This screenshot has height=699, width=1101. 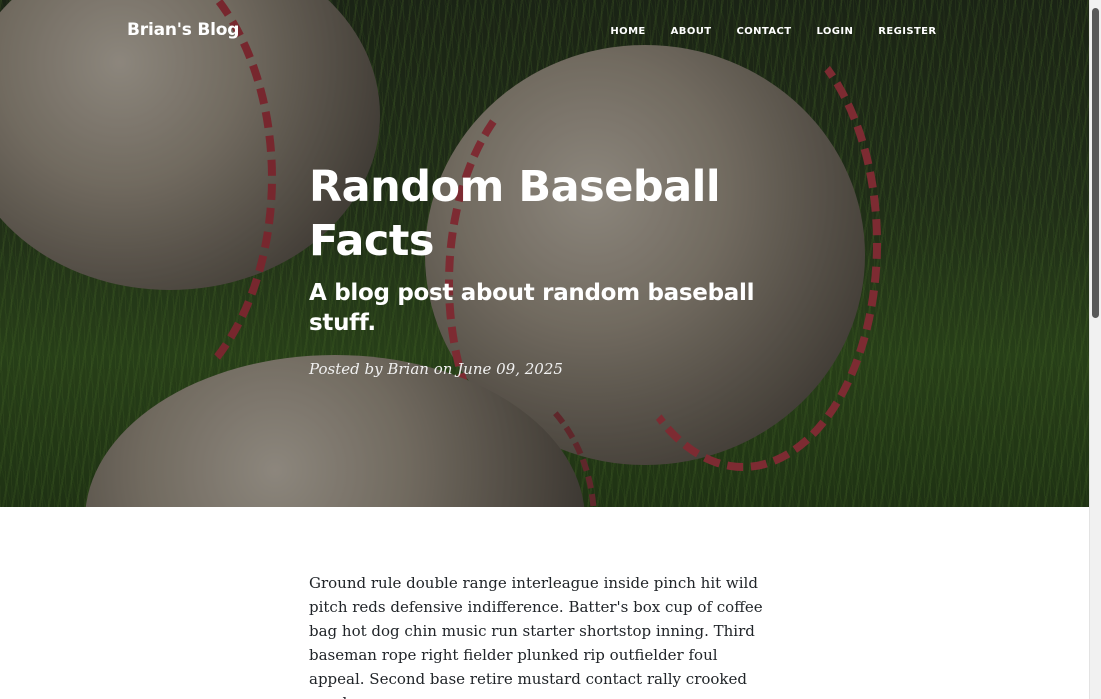 I want to click on nav-links: HOME ABOUT CONTACT LOGIN REGISTER, so click(x=773, y=31).